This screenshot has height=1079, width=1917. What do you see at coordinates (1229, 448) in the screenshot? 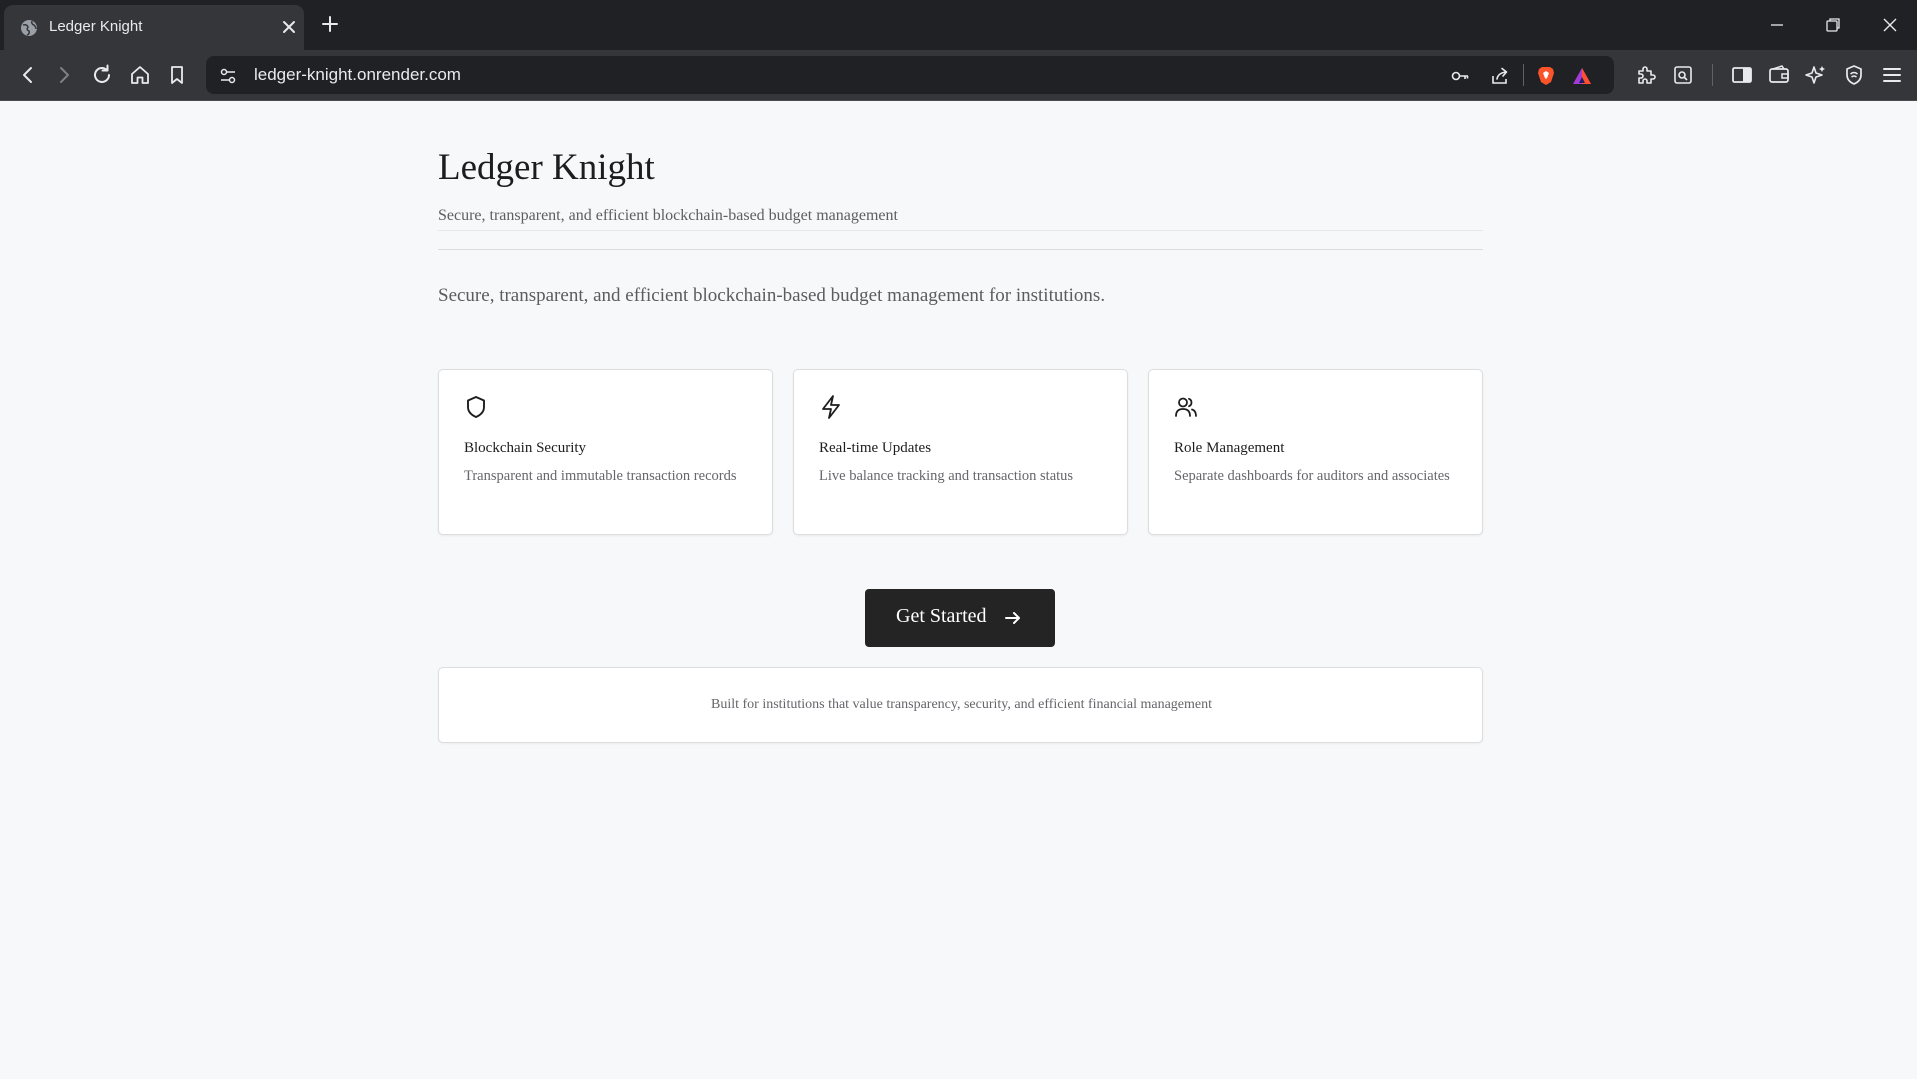
I see `feature-title: Role Management` at bounding box center [1229, 448].